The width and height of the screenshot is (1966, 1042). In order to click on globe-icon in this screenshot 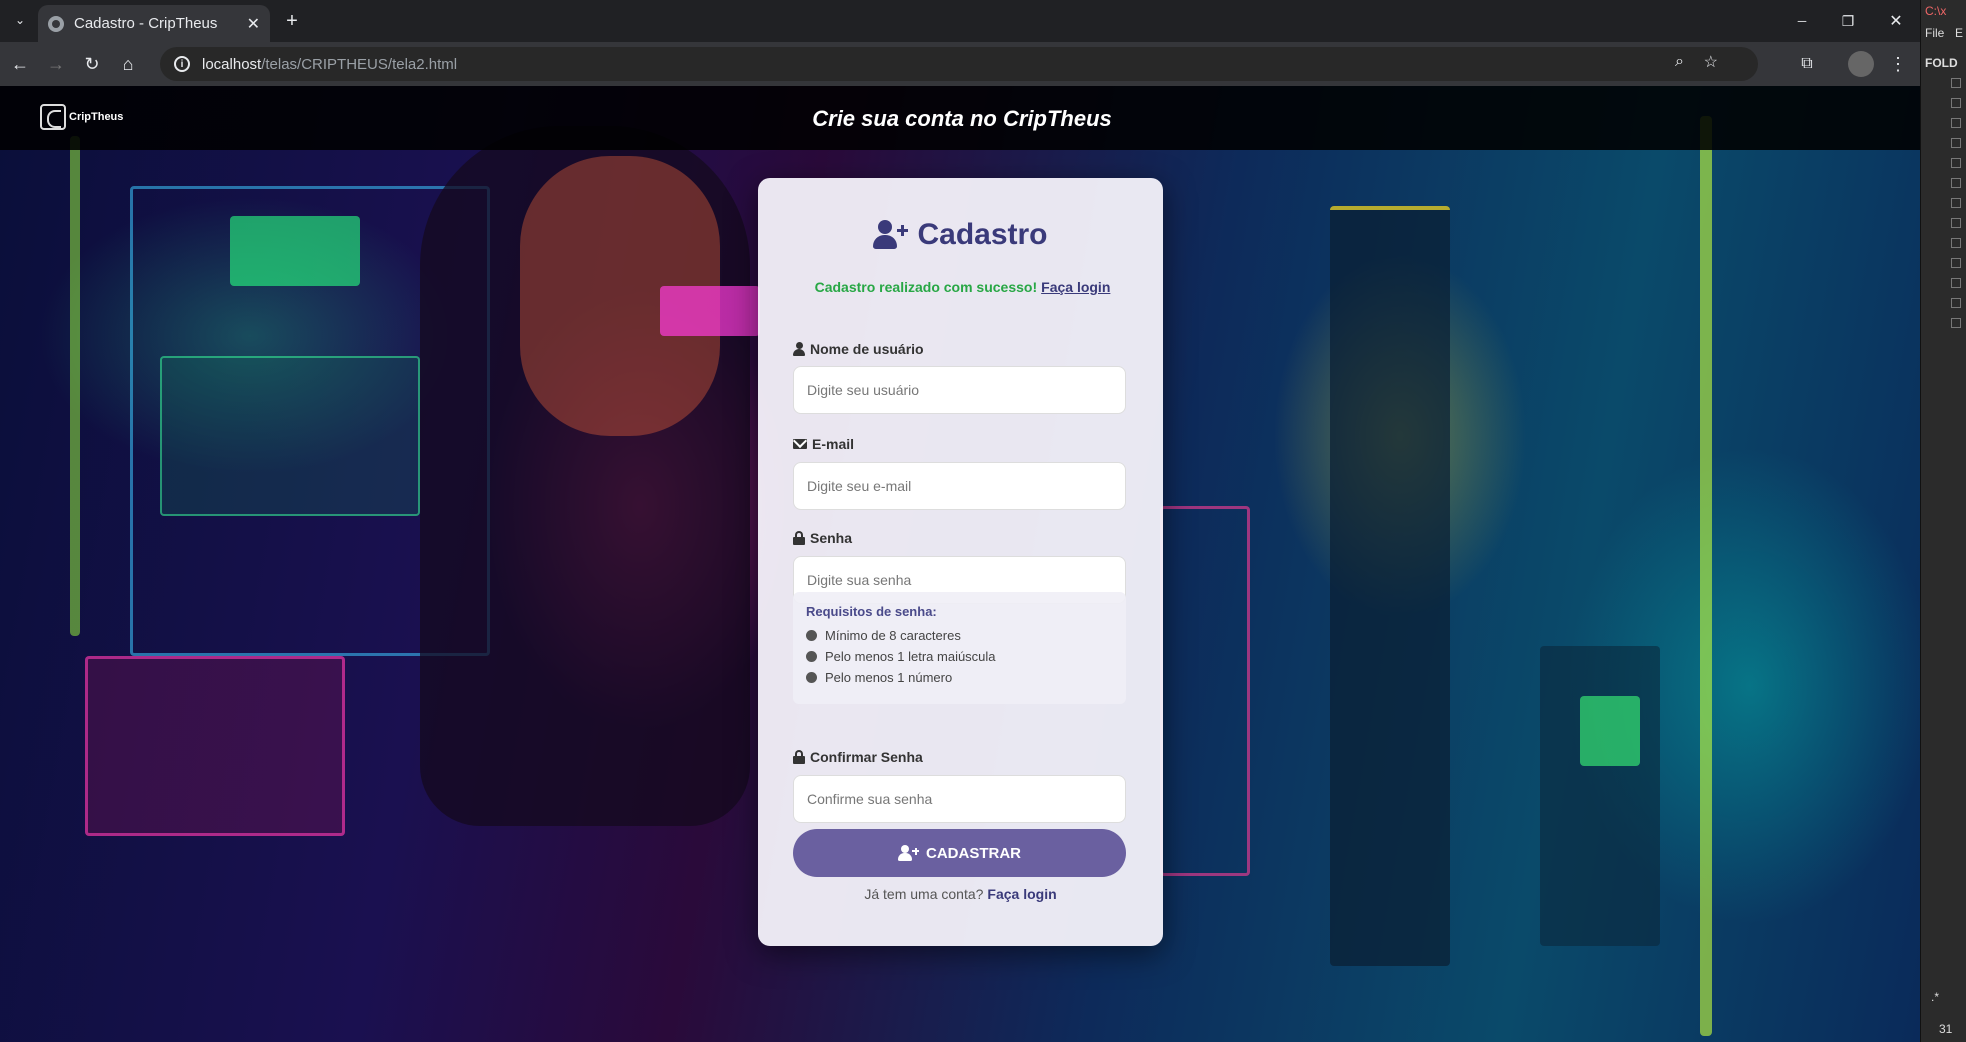, I will do `click(56, 23)`.